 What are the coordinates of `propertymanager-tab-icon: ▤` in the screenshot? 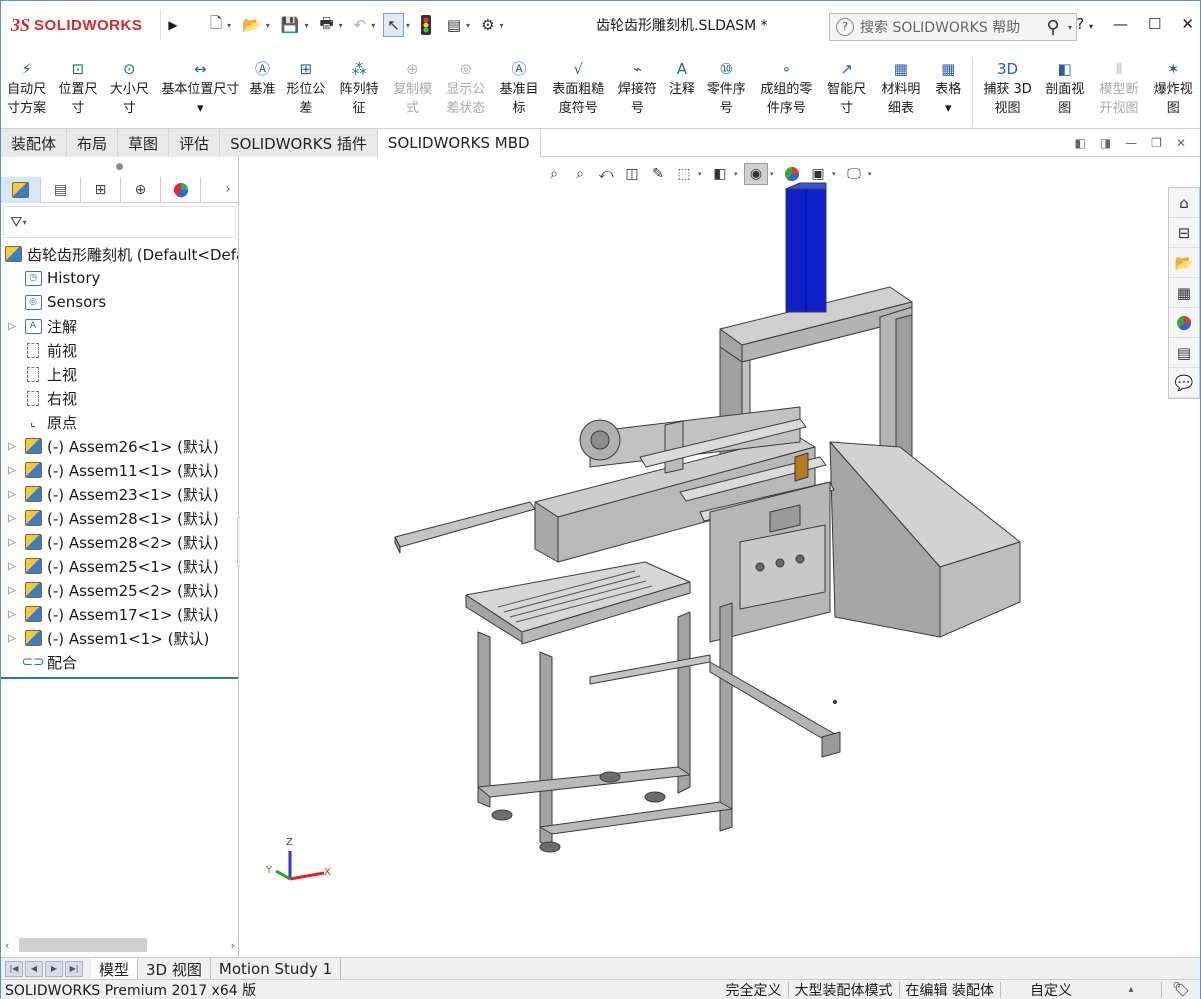 It's located at (61, 190).